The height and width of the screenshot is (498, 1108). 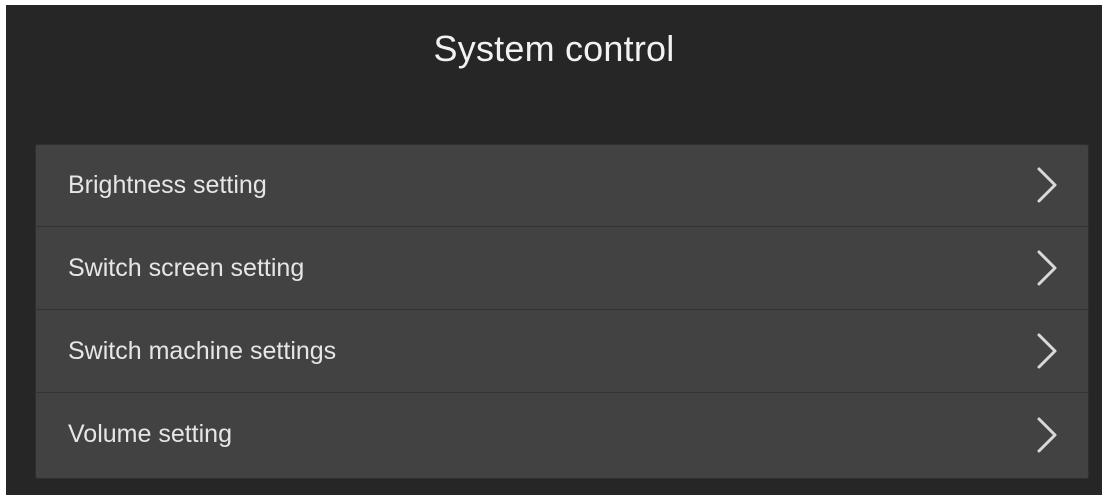 What do you see at coordinates (202, 350) in the screenshot?
I see `menu-item-label: Switch machine settings` at bounding box center [202, 350].